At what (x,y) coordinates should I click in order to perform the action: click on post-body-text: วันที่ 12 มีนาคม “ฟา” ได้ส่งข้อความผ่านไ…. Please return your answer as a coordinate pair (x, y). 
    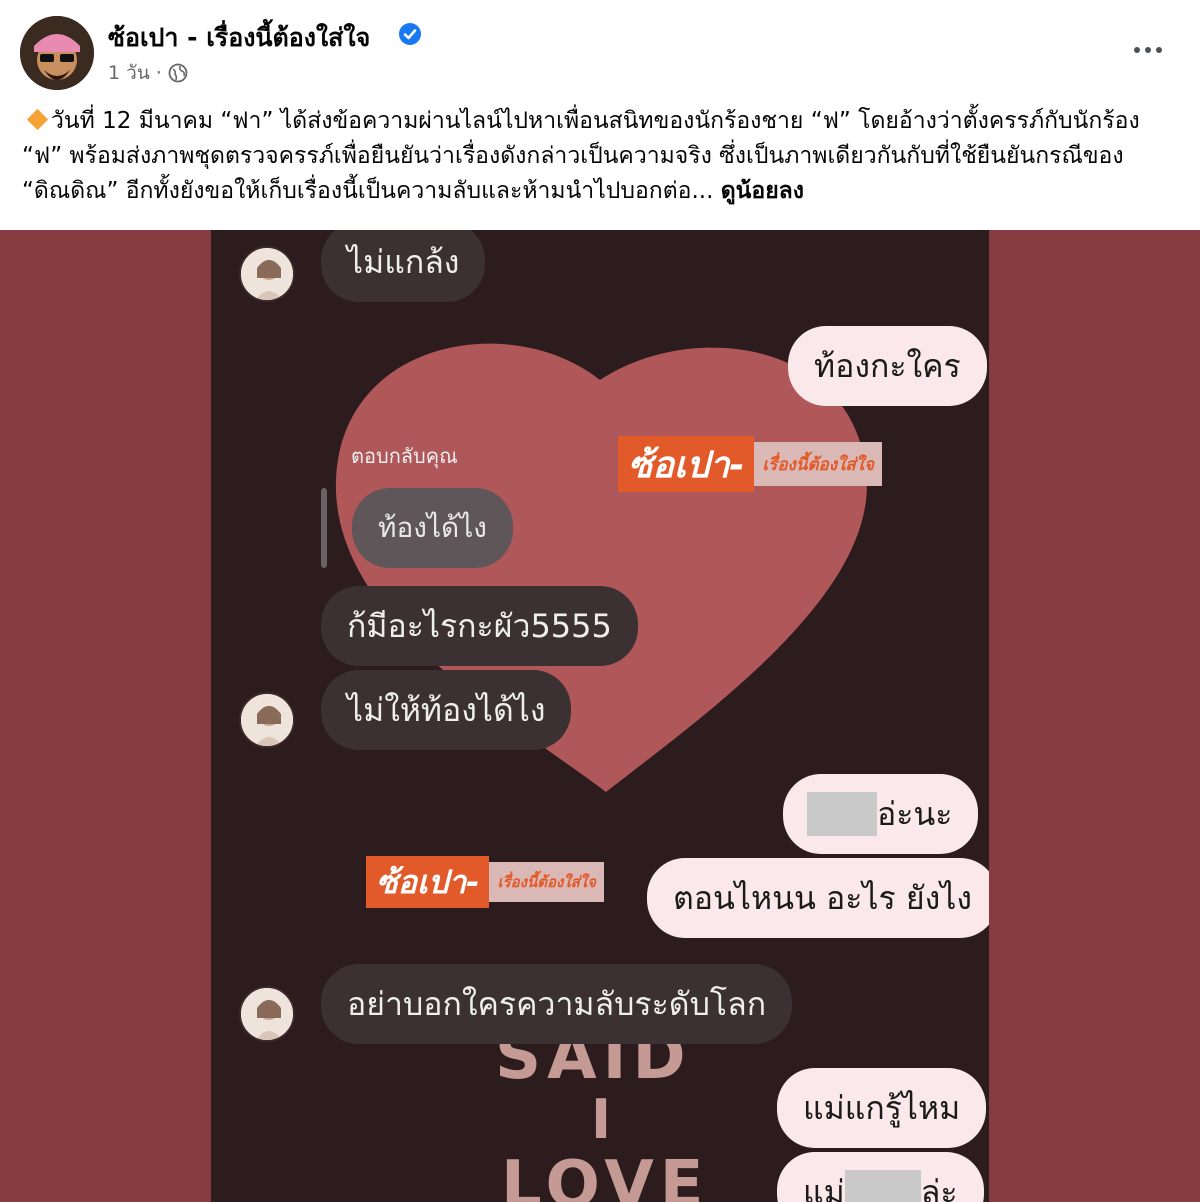
    Looking at the image, I should click on (581, 156).